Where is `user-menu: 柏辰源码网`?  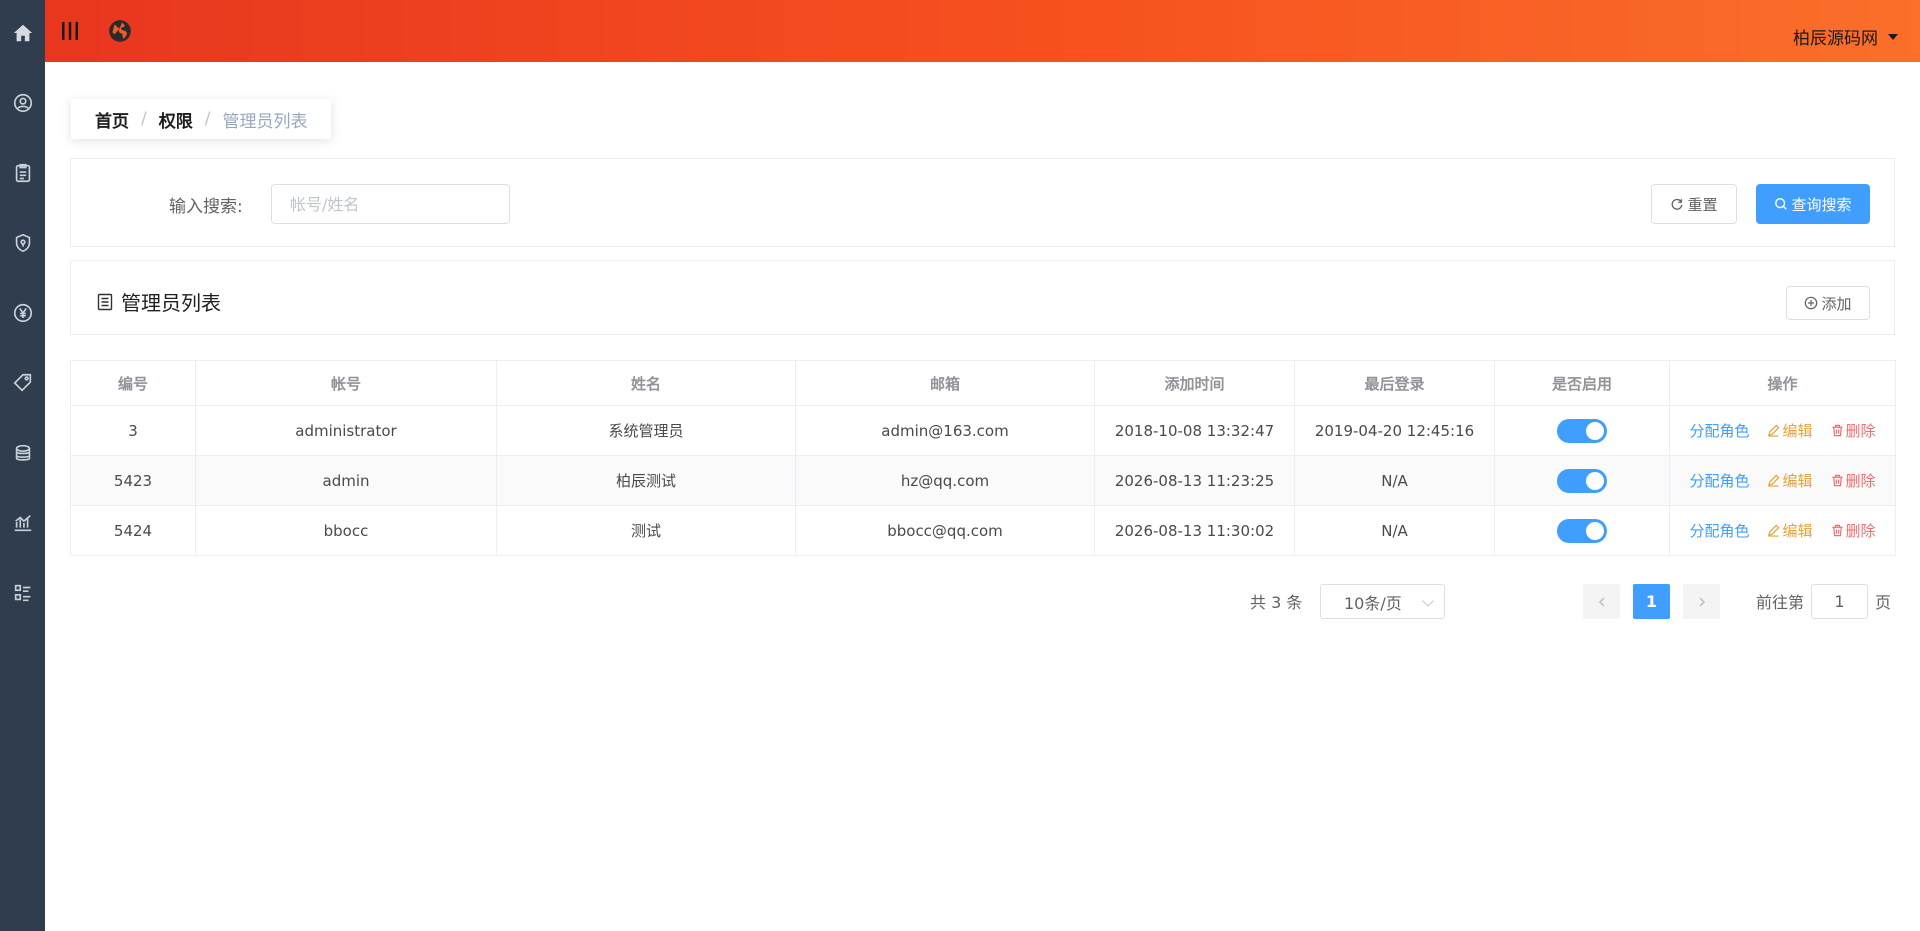 user-menu: 柏辰源码网 is located at coordinates (1845, 36).